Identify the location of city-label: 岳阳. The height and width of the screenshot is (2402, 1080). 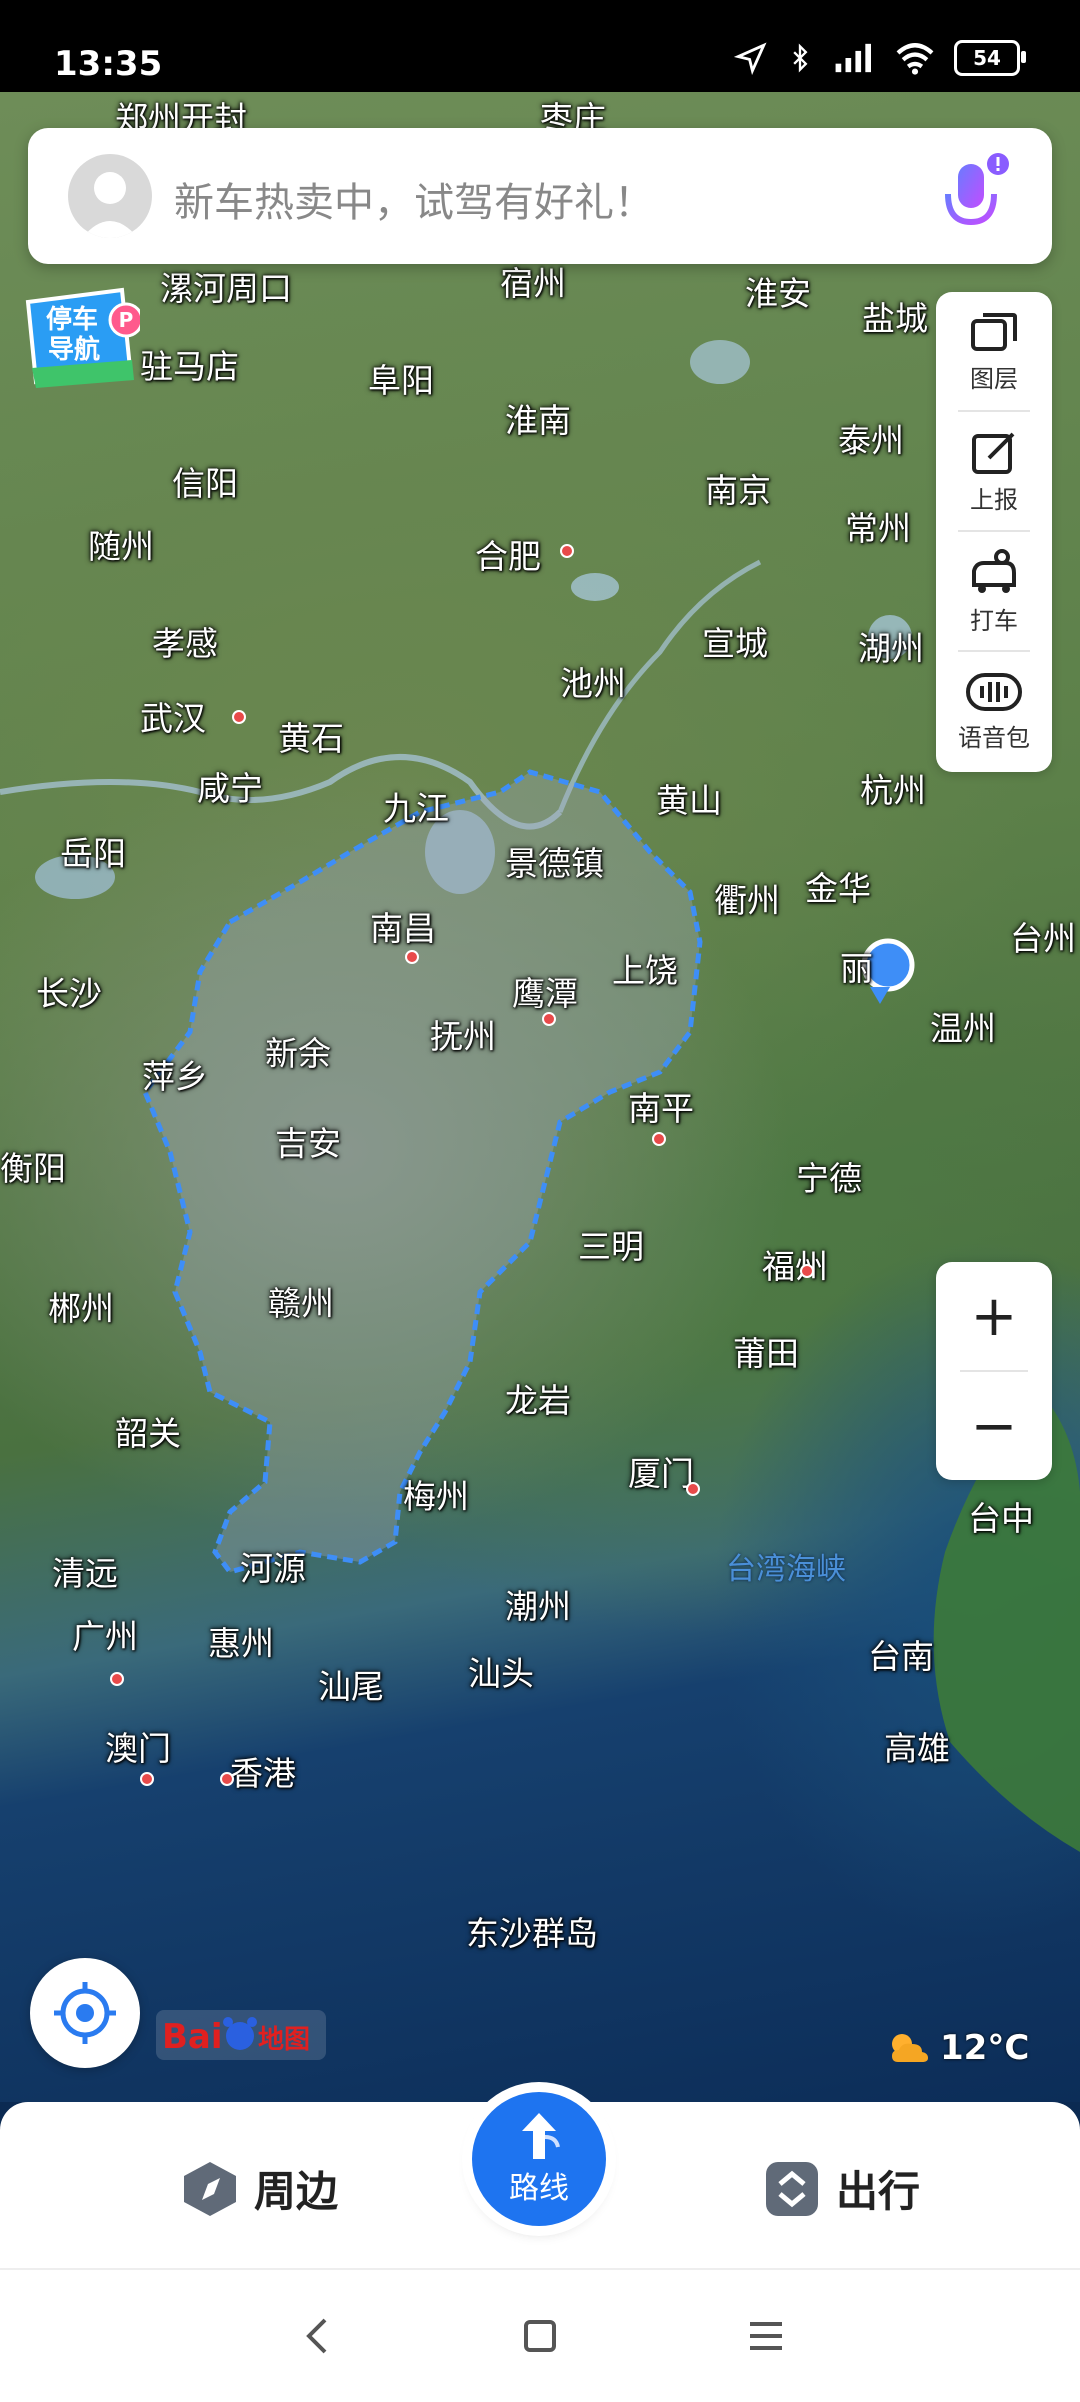
(93, 853).